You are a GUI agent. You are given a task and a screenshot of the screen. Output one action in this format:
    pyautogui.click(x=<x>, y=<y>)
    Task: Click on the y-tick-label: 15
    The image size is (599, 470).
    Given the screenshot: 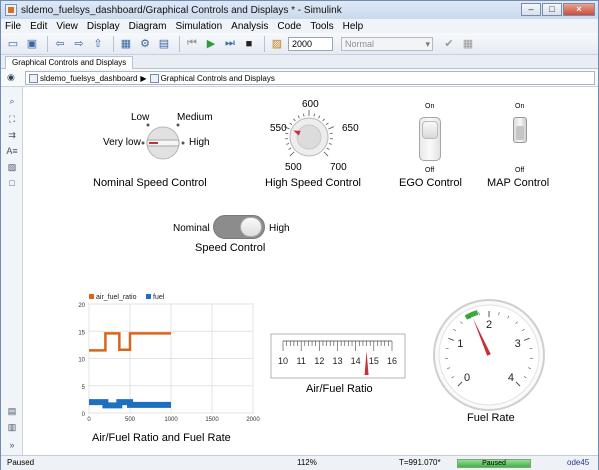 What is the action you would take?
    pyautogui.click(x=81, y=333)
    